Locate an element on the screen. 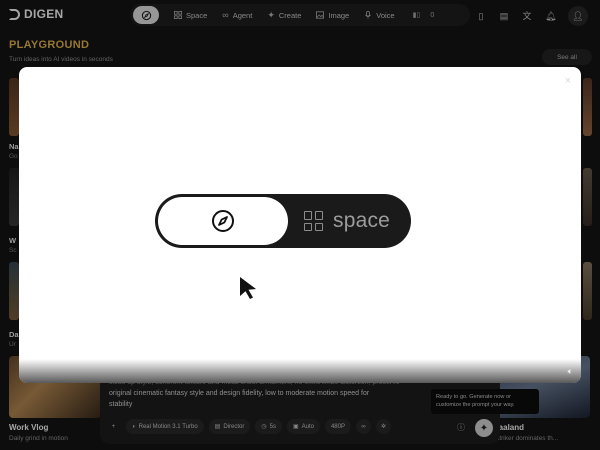  volume-muted-icon: 🔈︎ is located at coordinates (570, 371).